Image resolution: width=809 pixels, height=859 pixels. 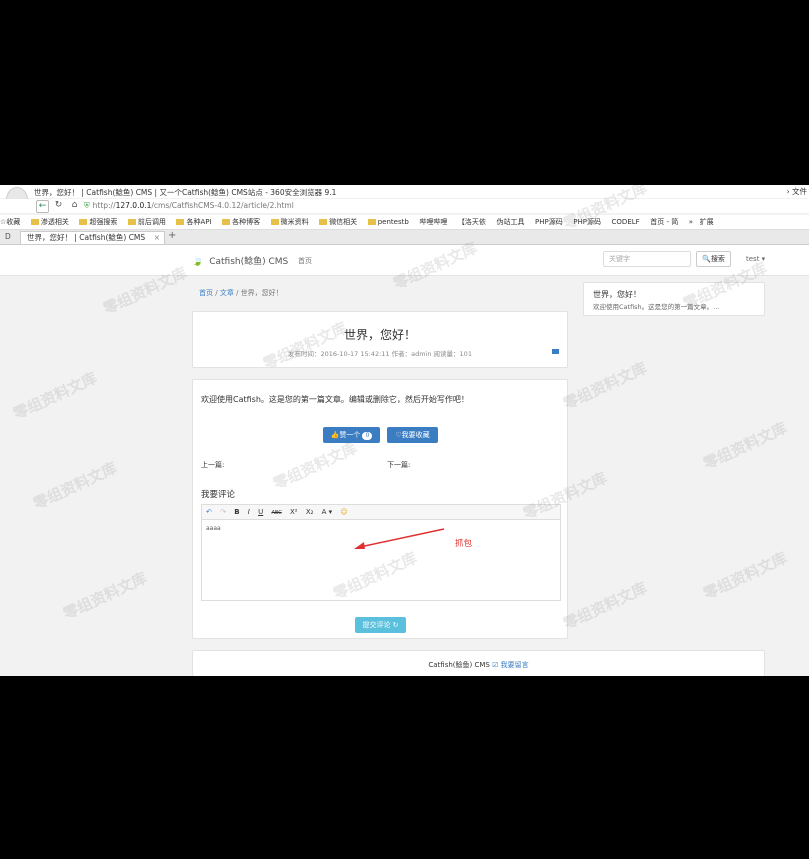 What do you see at coordinates (172, 235) in the screenshot?
I see `new-tab-icon: +` at bounding box center [172, 235].